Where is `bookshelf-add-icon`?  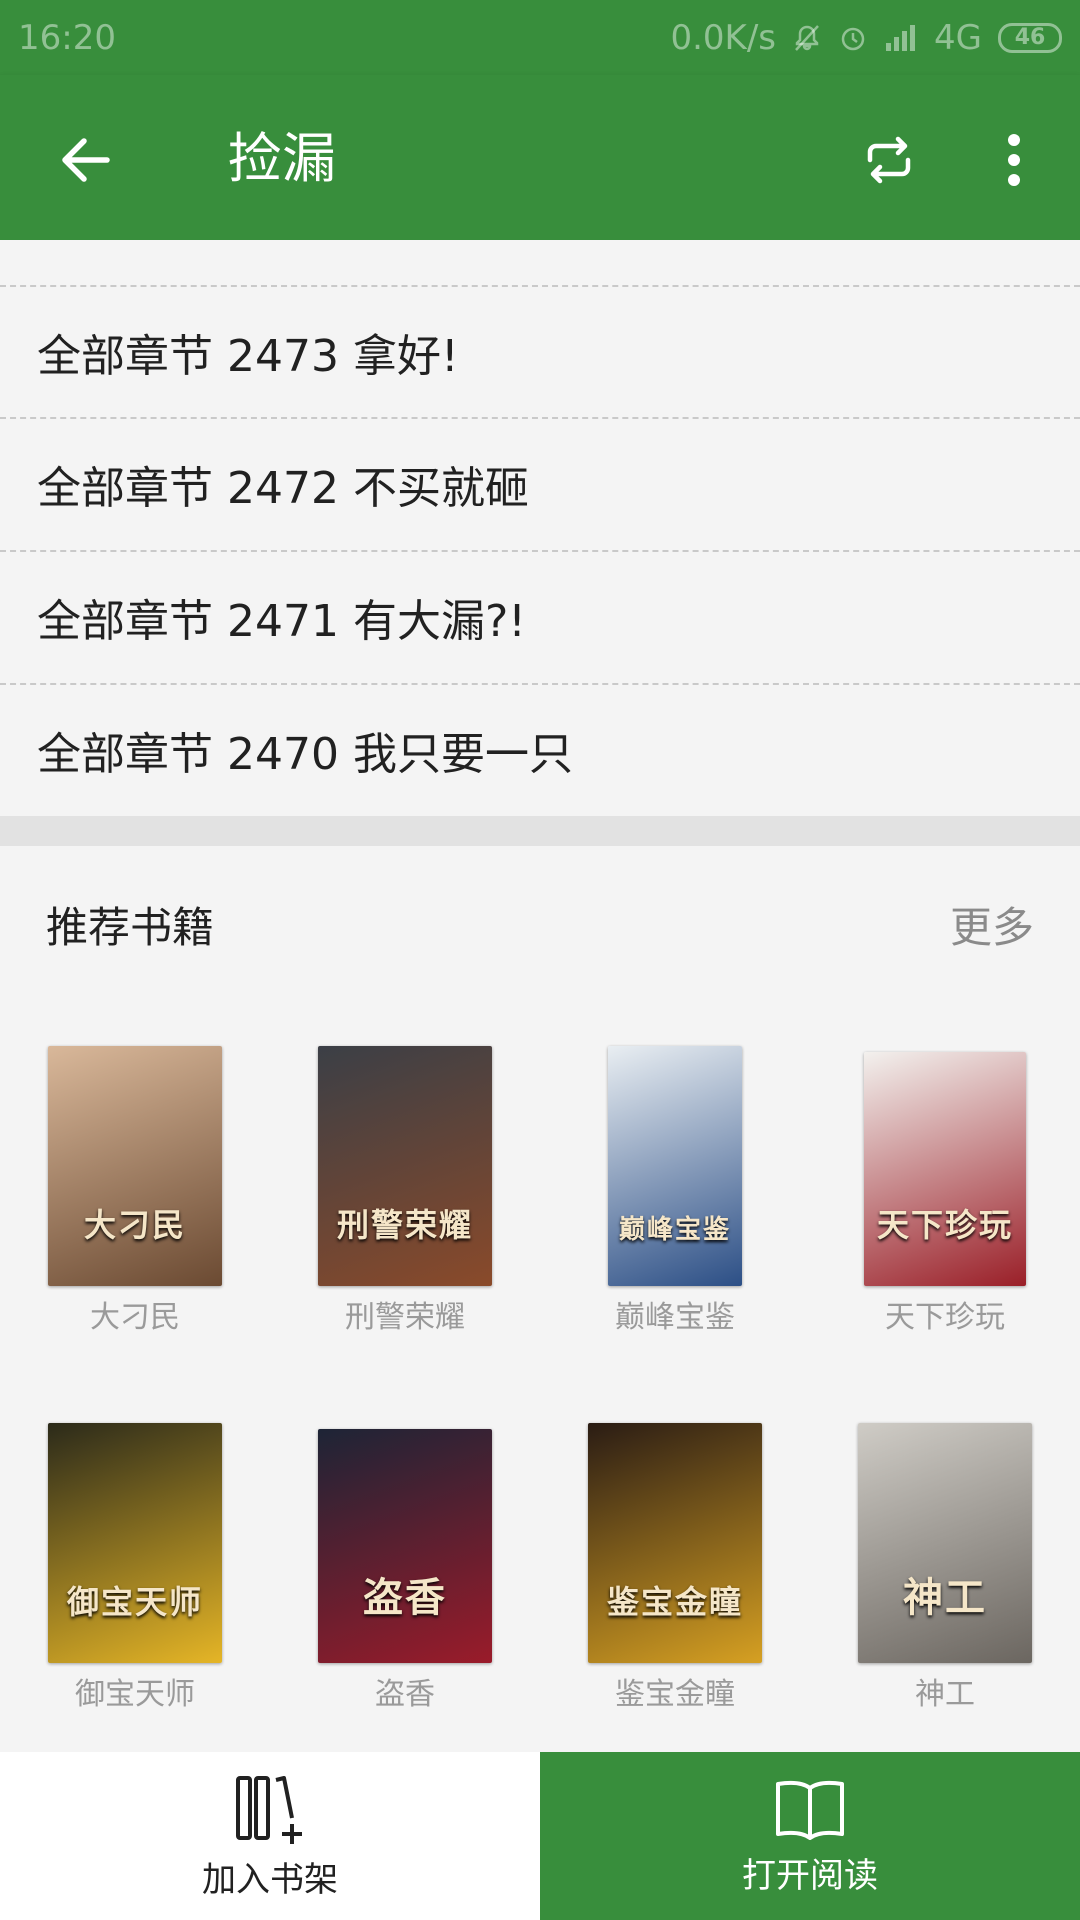
bookshelf-add-icon is located at coordinates (269, 1809).